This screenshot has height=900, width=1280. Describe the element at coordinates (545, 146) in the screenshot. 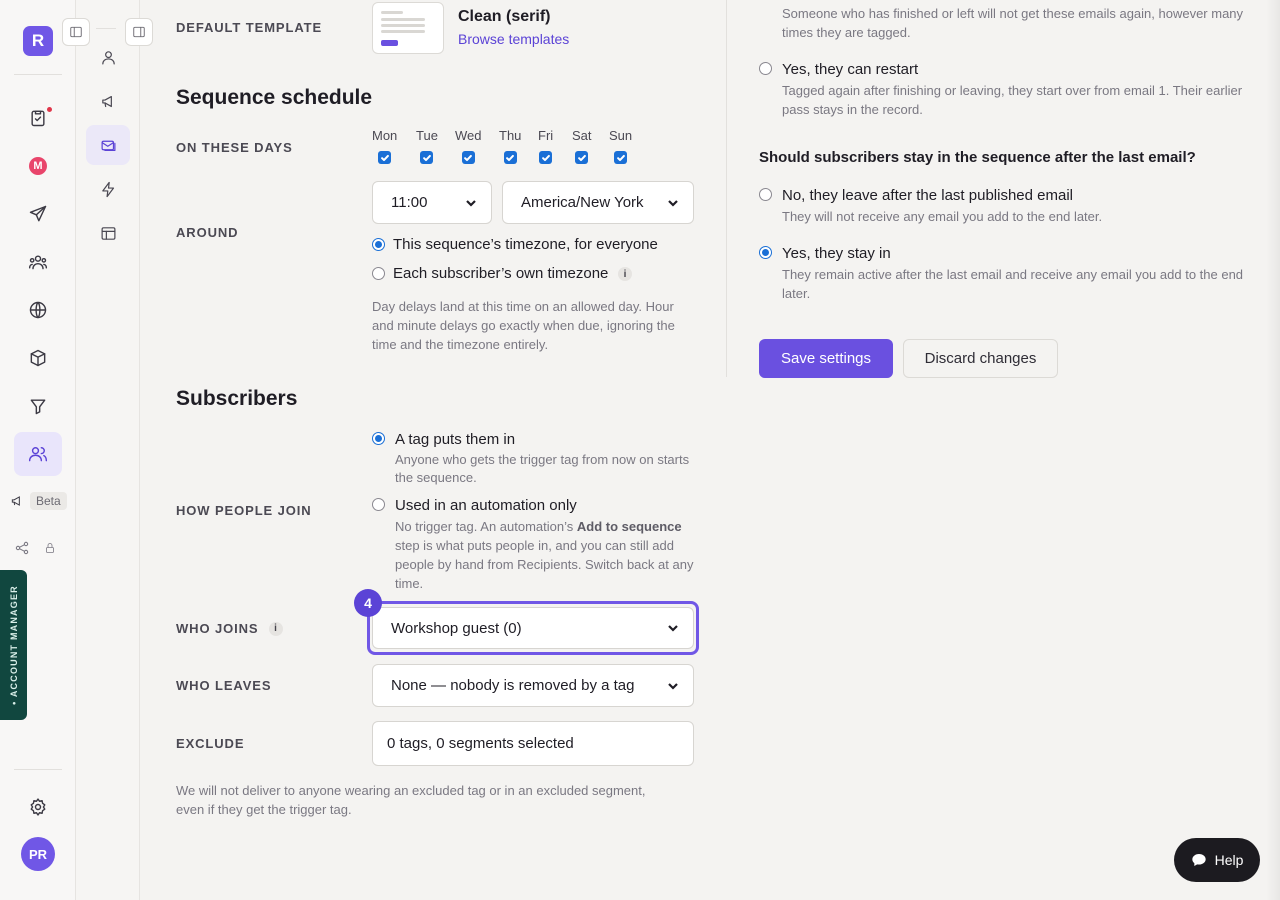

I see `day-fri: Fri` at that location.